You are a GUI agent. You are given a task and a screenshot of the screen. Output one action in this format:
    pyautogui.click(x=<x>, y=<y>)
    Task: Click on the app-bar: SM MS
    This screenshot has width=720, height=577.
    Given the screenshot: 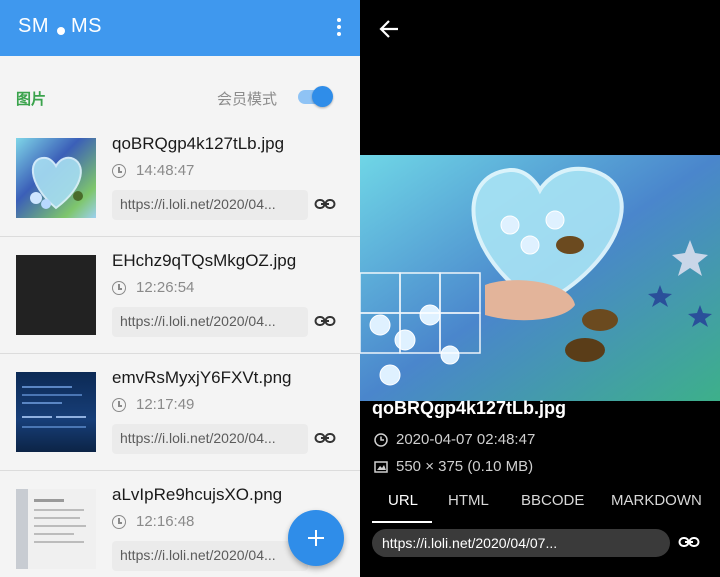 What is the action you would take?
    pyautogui.click(x=180, y=28)
    